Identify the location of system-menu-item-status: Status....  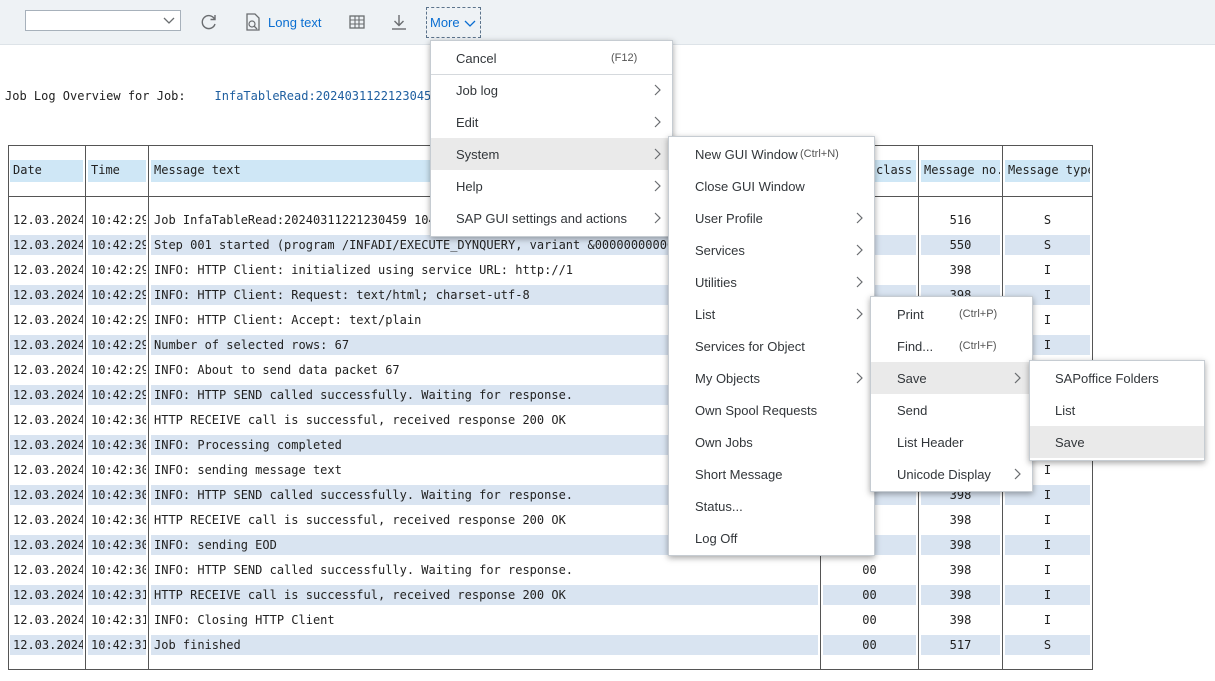
(771, 506).